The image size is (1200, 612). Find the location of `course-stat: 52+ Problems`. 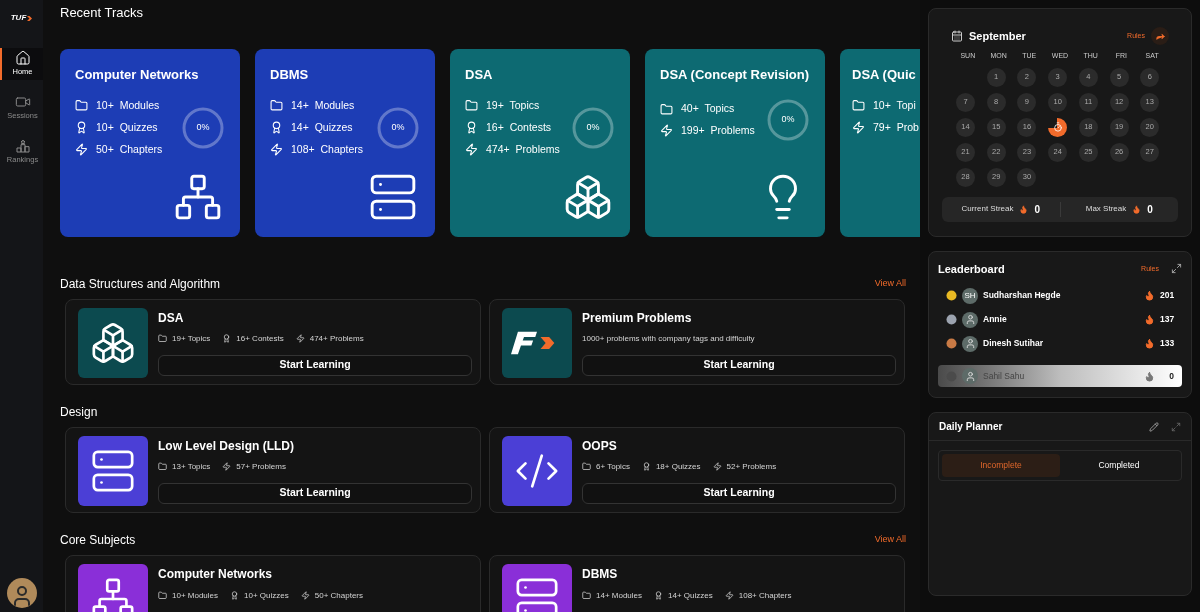

course-stat: 52+ Problems is located at coordinates (751, 466).